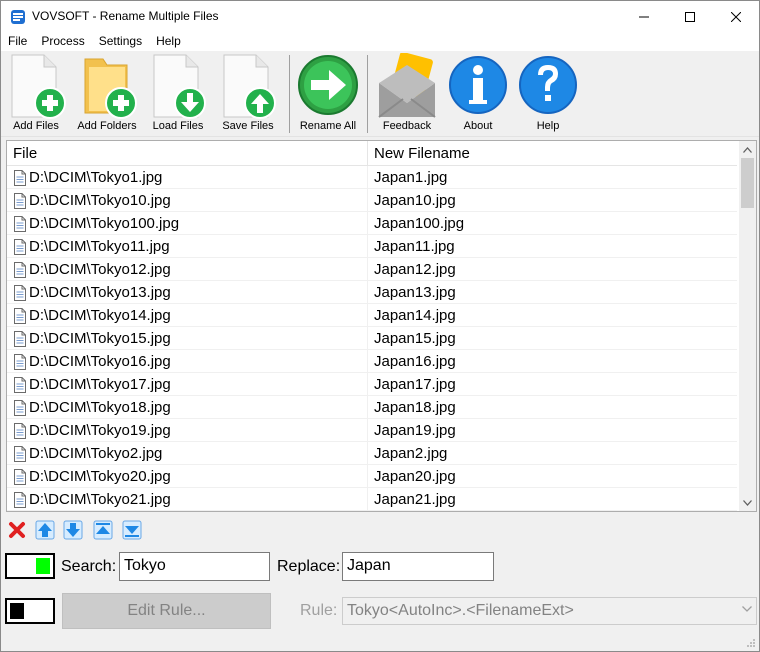 This screenshot has height=652, width=760. Describe the element at coordinates (747, 502) in the screenshot. I see `scroll-down-button` at that location.